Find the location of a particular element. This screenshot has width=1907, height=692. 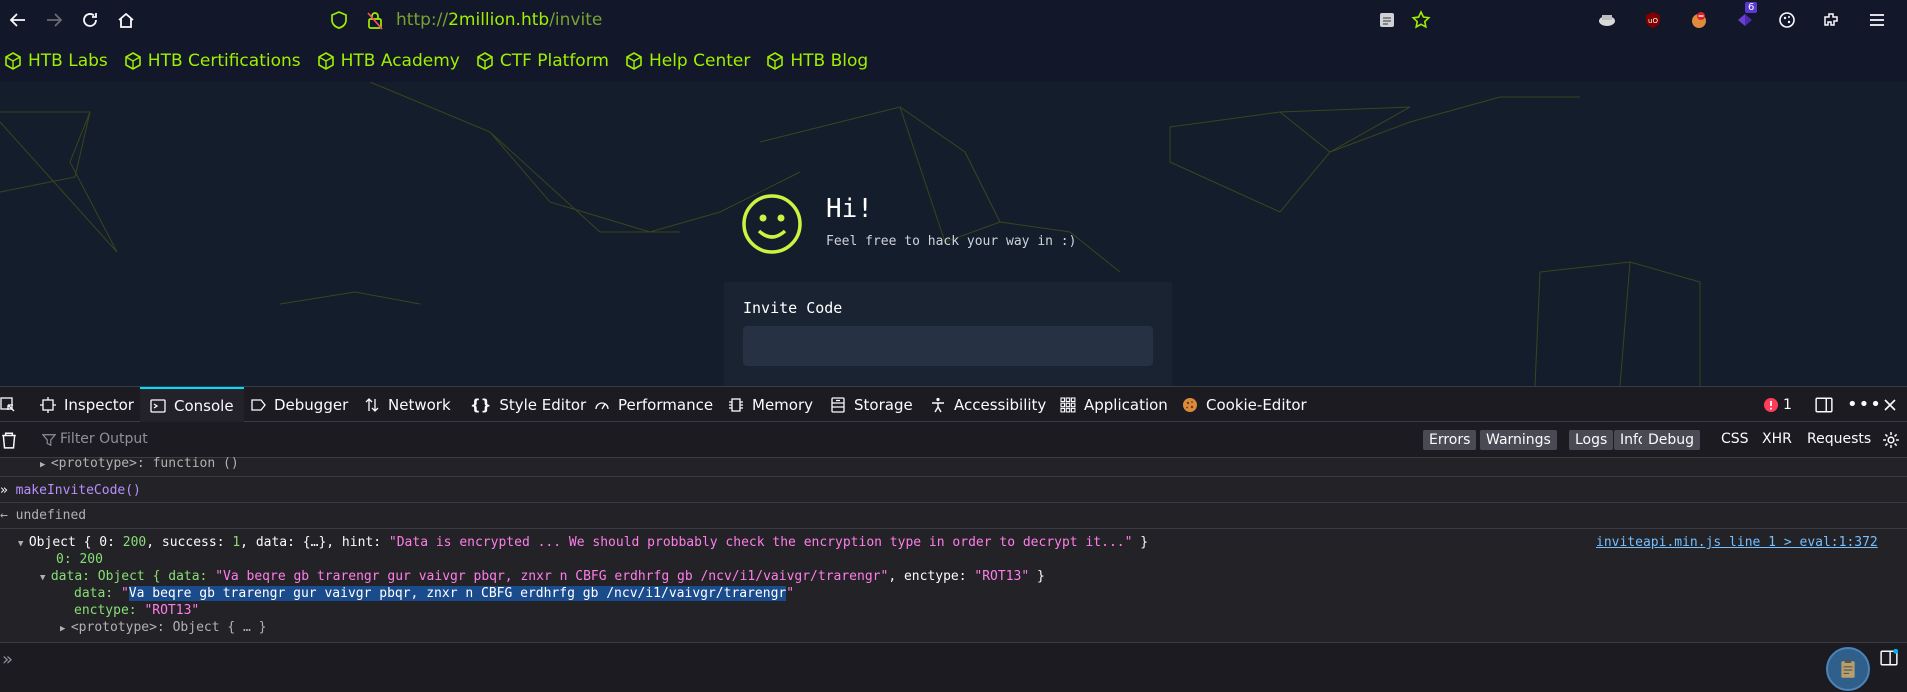

back-arrow-icon is located at coordinates (17, 20).